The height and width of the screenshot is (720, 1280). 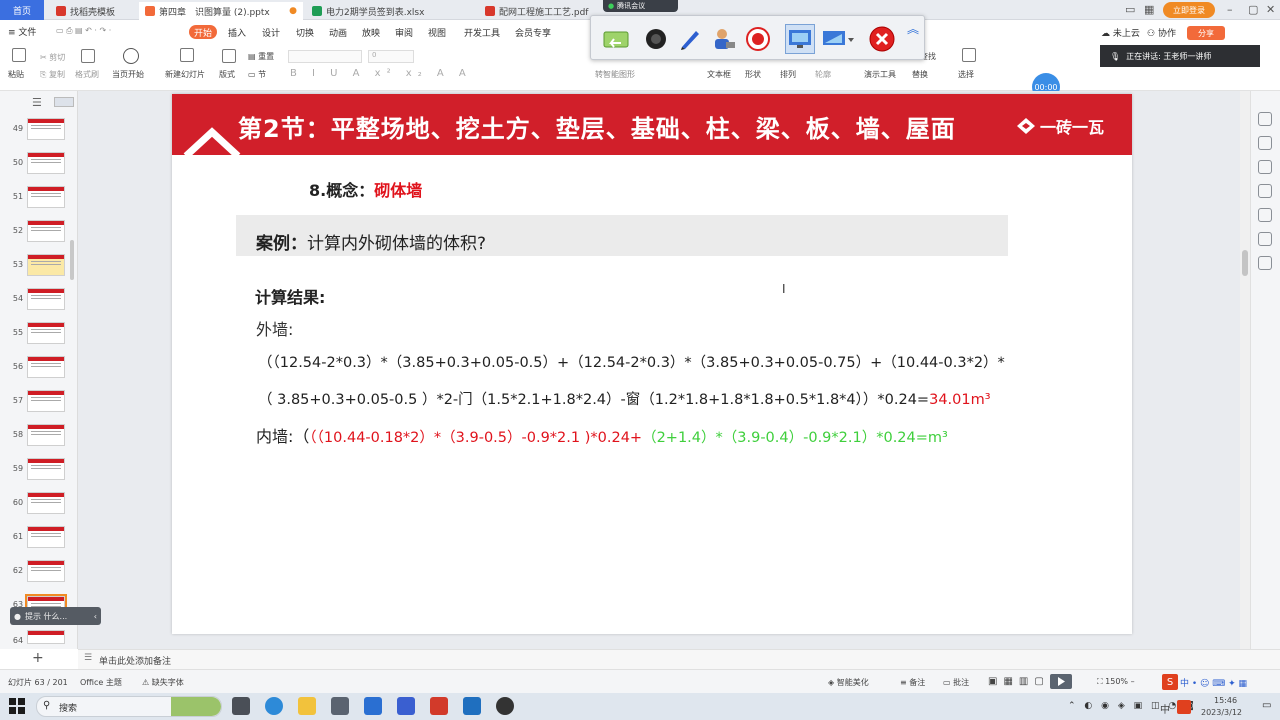 I want to click on scroll-thumb, so click(x=1245, y=263).